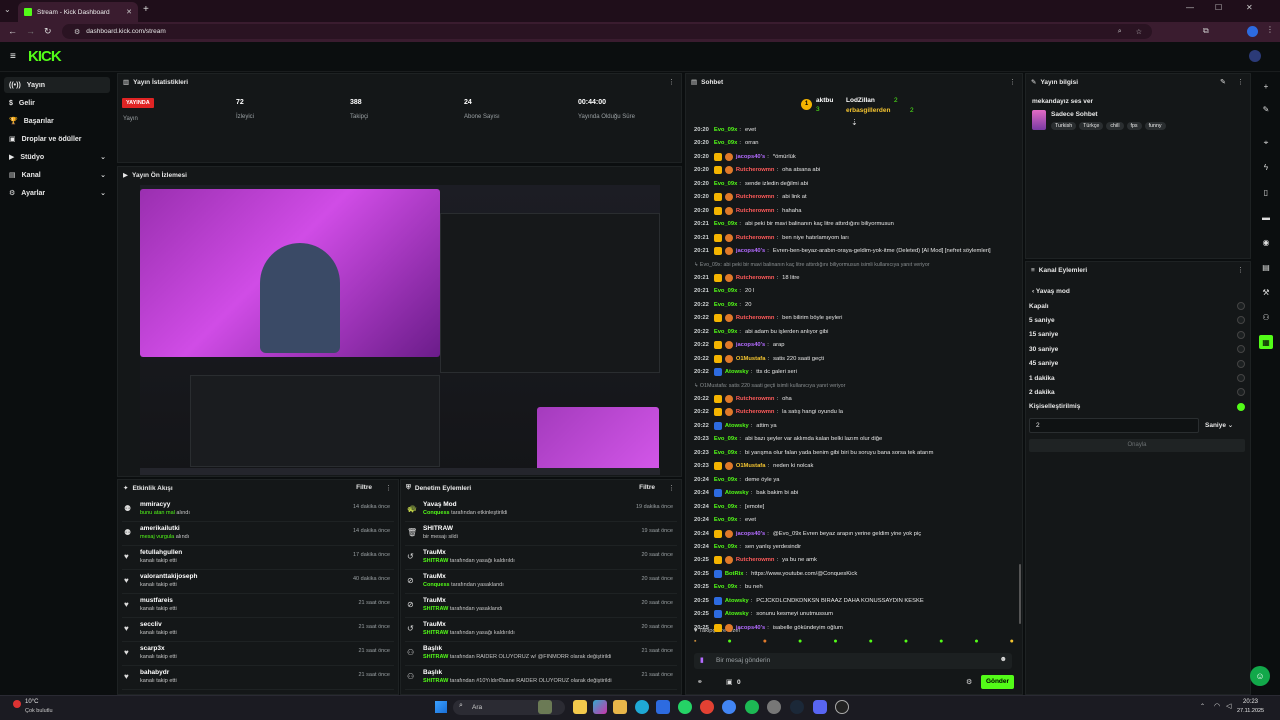  Describe the element at coordinates (1134, 126) in the screenshot. I see `tag: fps` at that location.